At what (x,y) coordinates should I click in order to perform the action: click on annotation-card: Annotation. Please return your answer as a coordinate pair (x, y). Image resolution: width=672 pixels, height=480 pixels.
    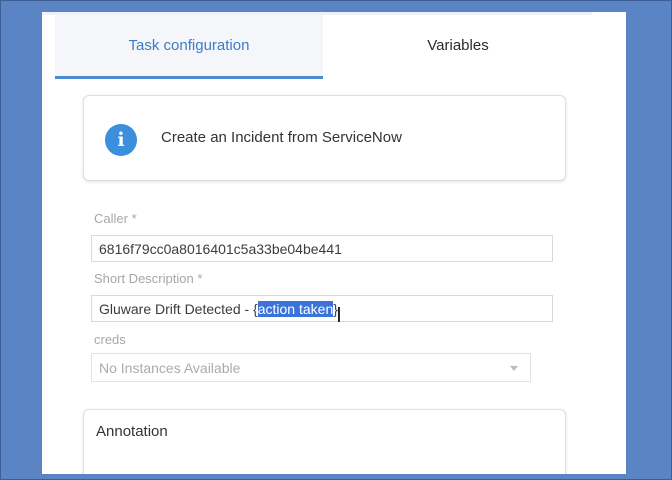
    Looking at the image, I should click on (324, 441).